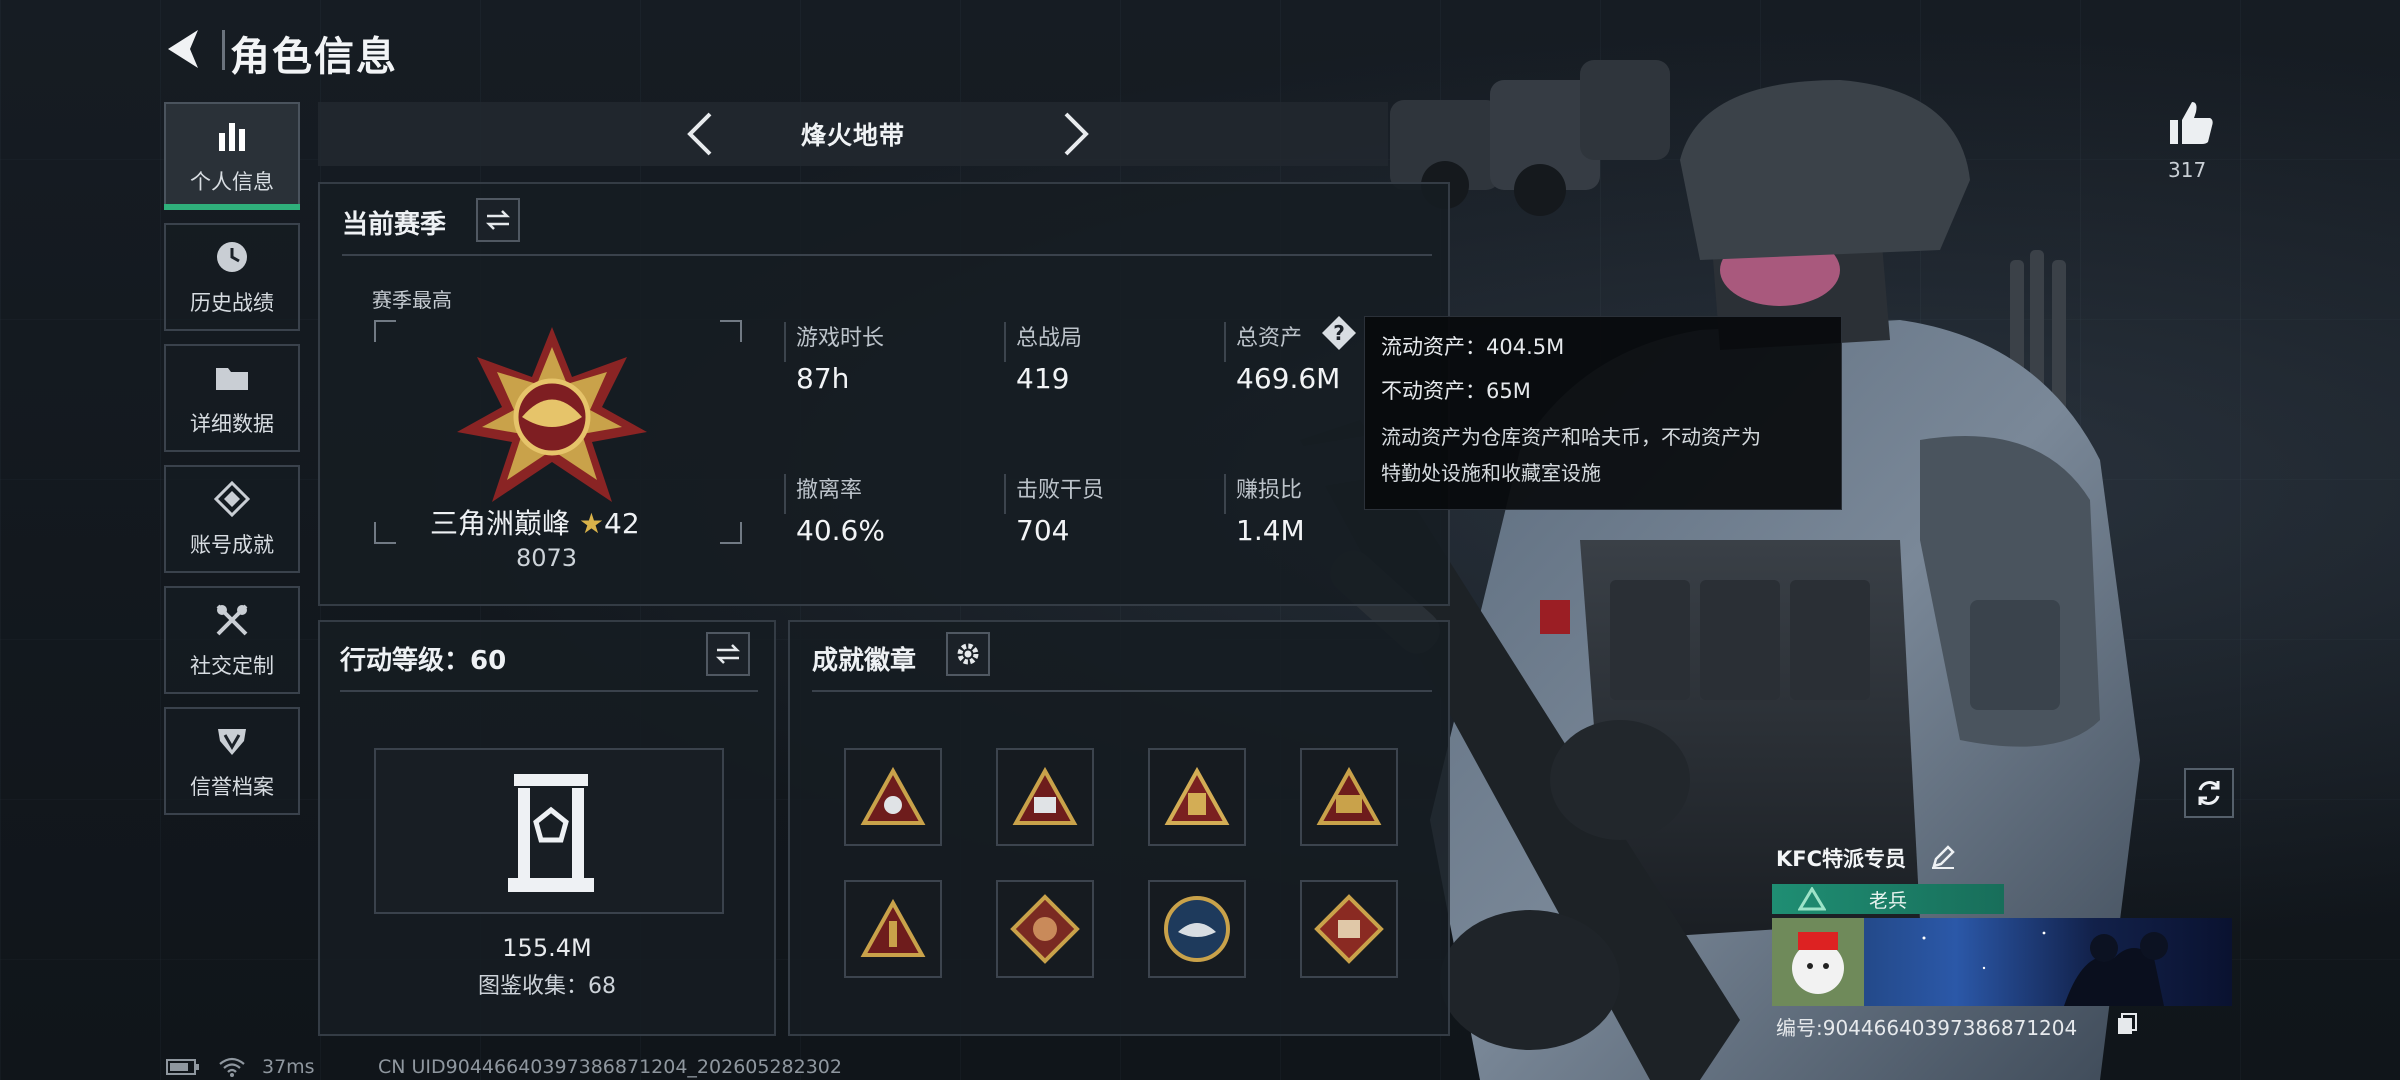 Image resolution: width=2400 pixels, height=1080 pixels. I want to click on stat-value: 40.6%, so click(840, 530).